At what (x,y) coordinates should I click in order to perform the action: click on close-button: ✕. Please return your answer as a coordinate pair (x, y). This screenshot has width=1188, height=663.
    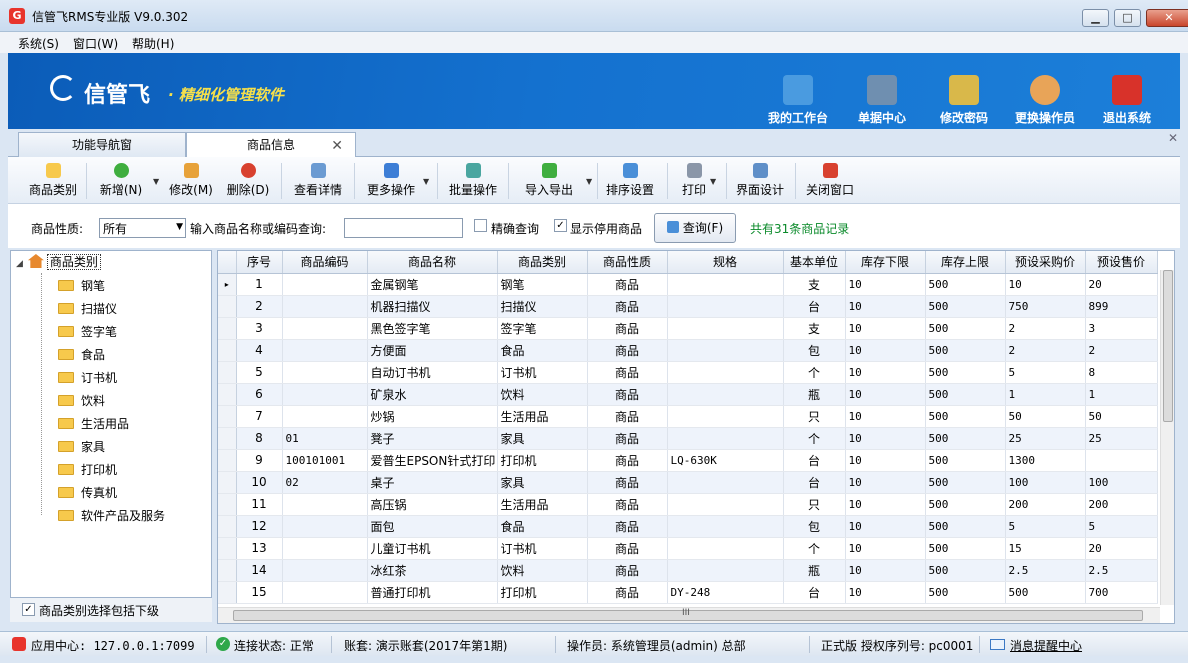
    Looking at the image, I should click on (1167, 18).